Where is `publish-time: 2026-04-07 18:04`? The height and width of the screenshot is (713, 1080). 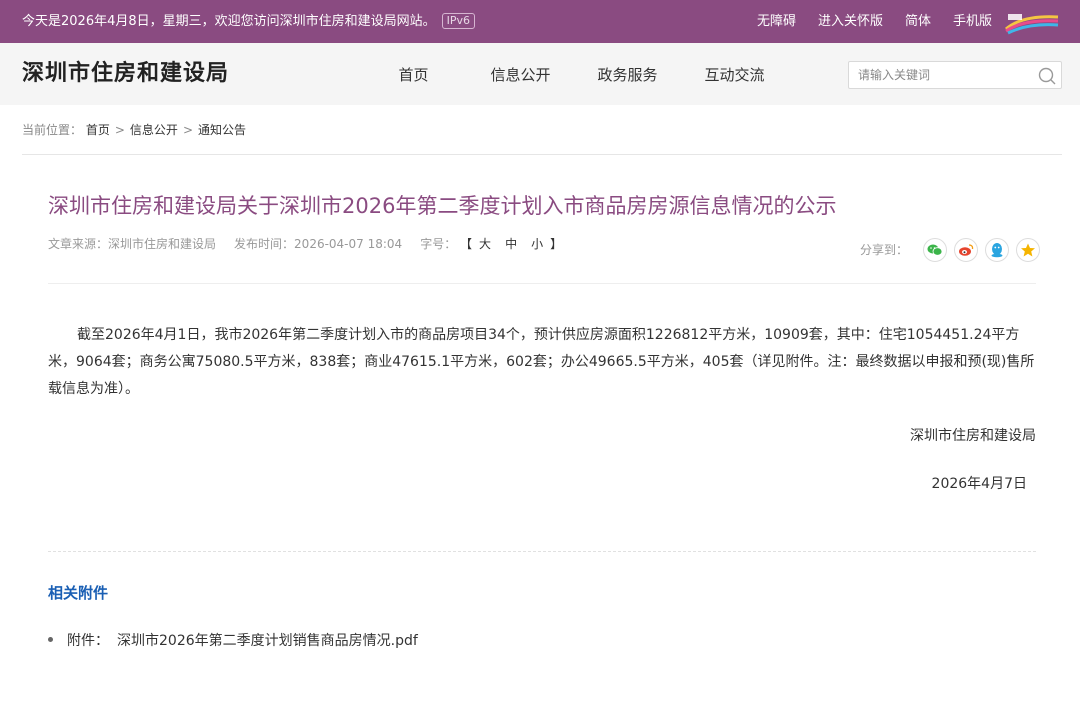 publish-time: 2026-04-07 18:04 is located at coordinates (348, 244).